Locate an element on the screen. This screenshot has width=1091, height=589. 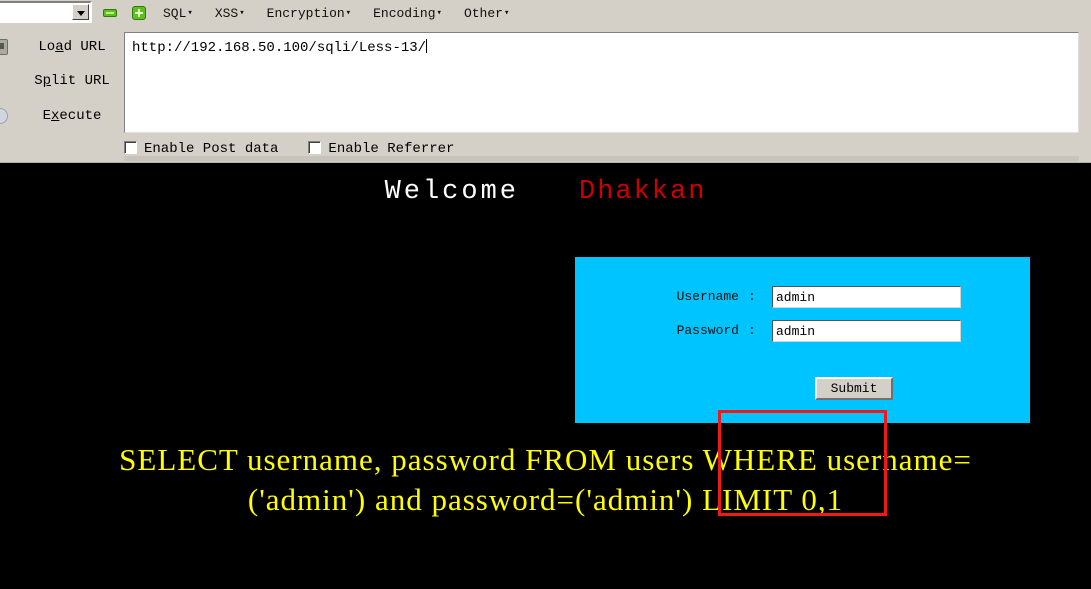
execute-icon is located at coordinates (4, 116).